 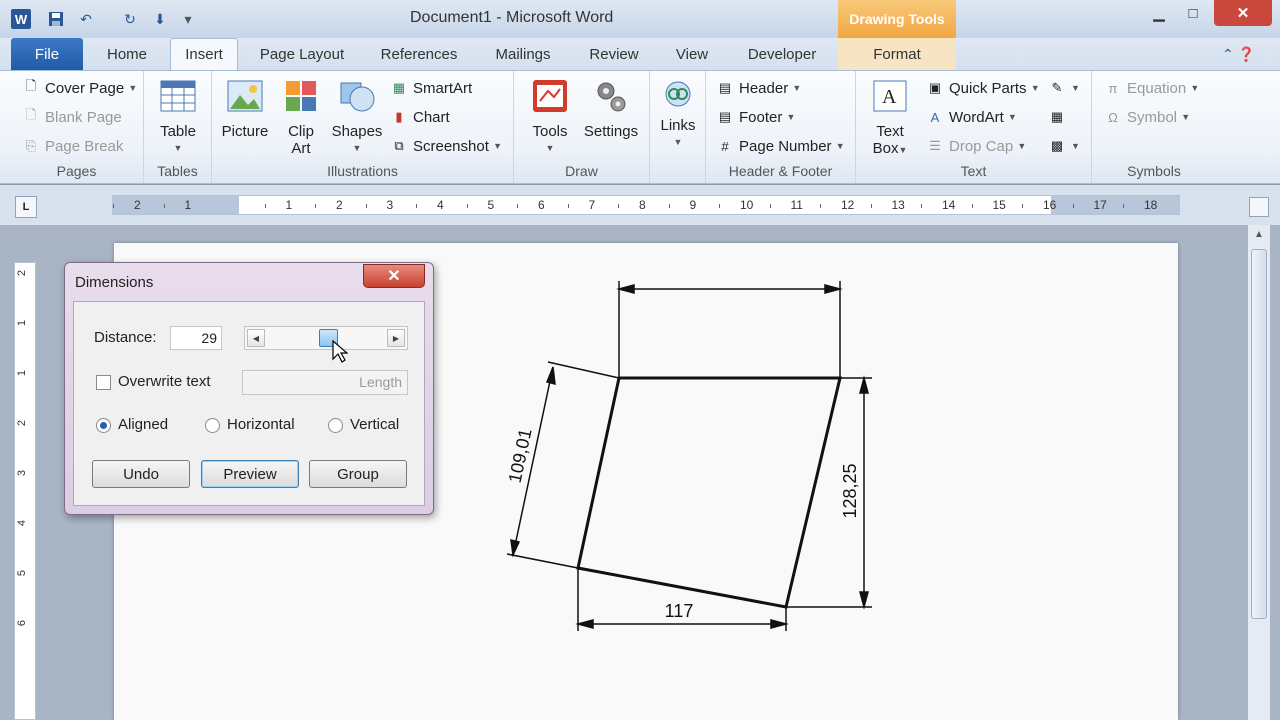 I want to click on ruler-tick-label: 11, so click(x=796, y=205).